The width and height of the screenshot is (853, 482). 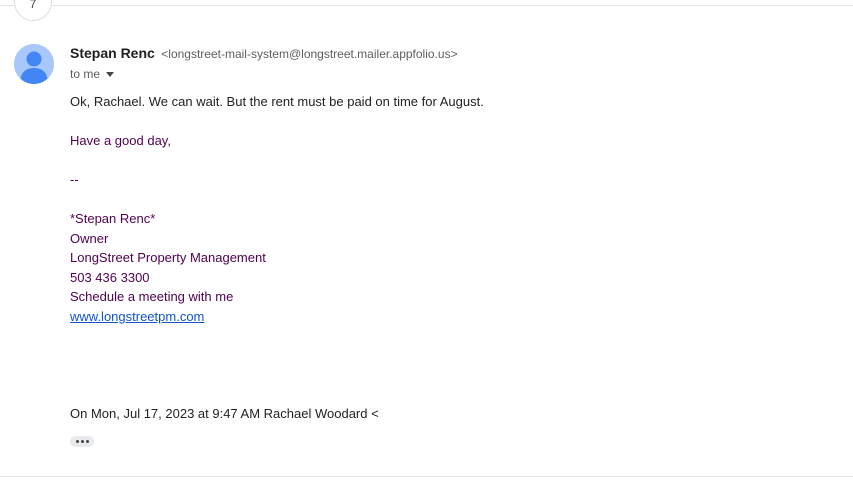 I want to click on person-avatar-icon, so click(x=34, y=64).